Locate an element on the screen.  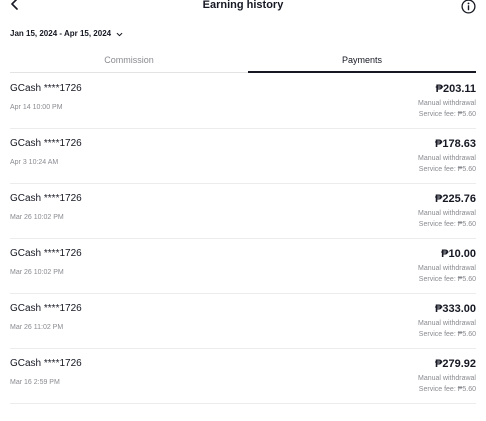
top-bar: Earning history is located at coordinates (243, 7).